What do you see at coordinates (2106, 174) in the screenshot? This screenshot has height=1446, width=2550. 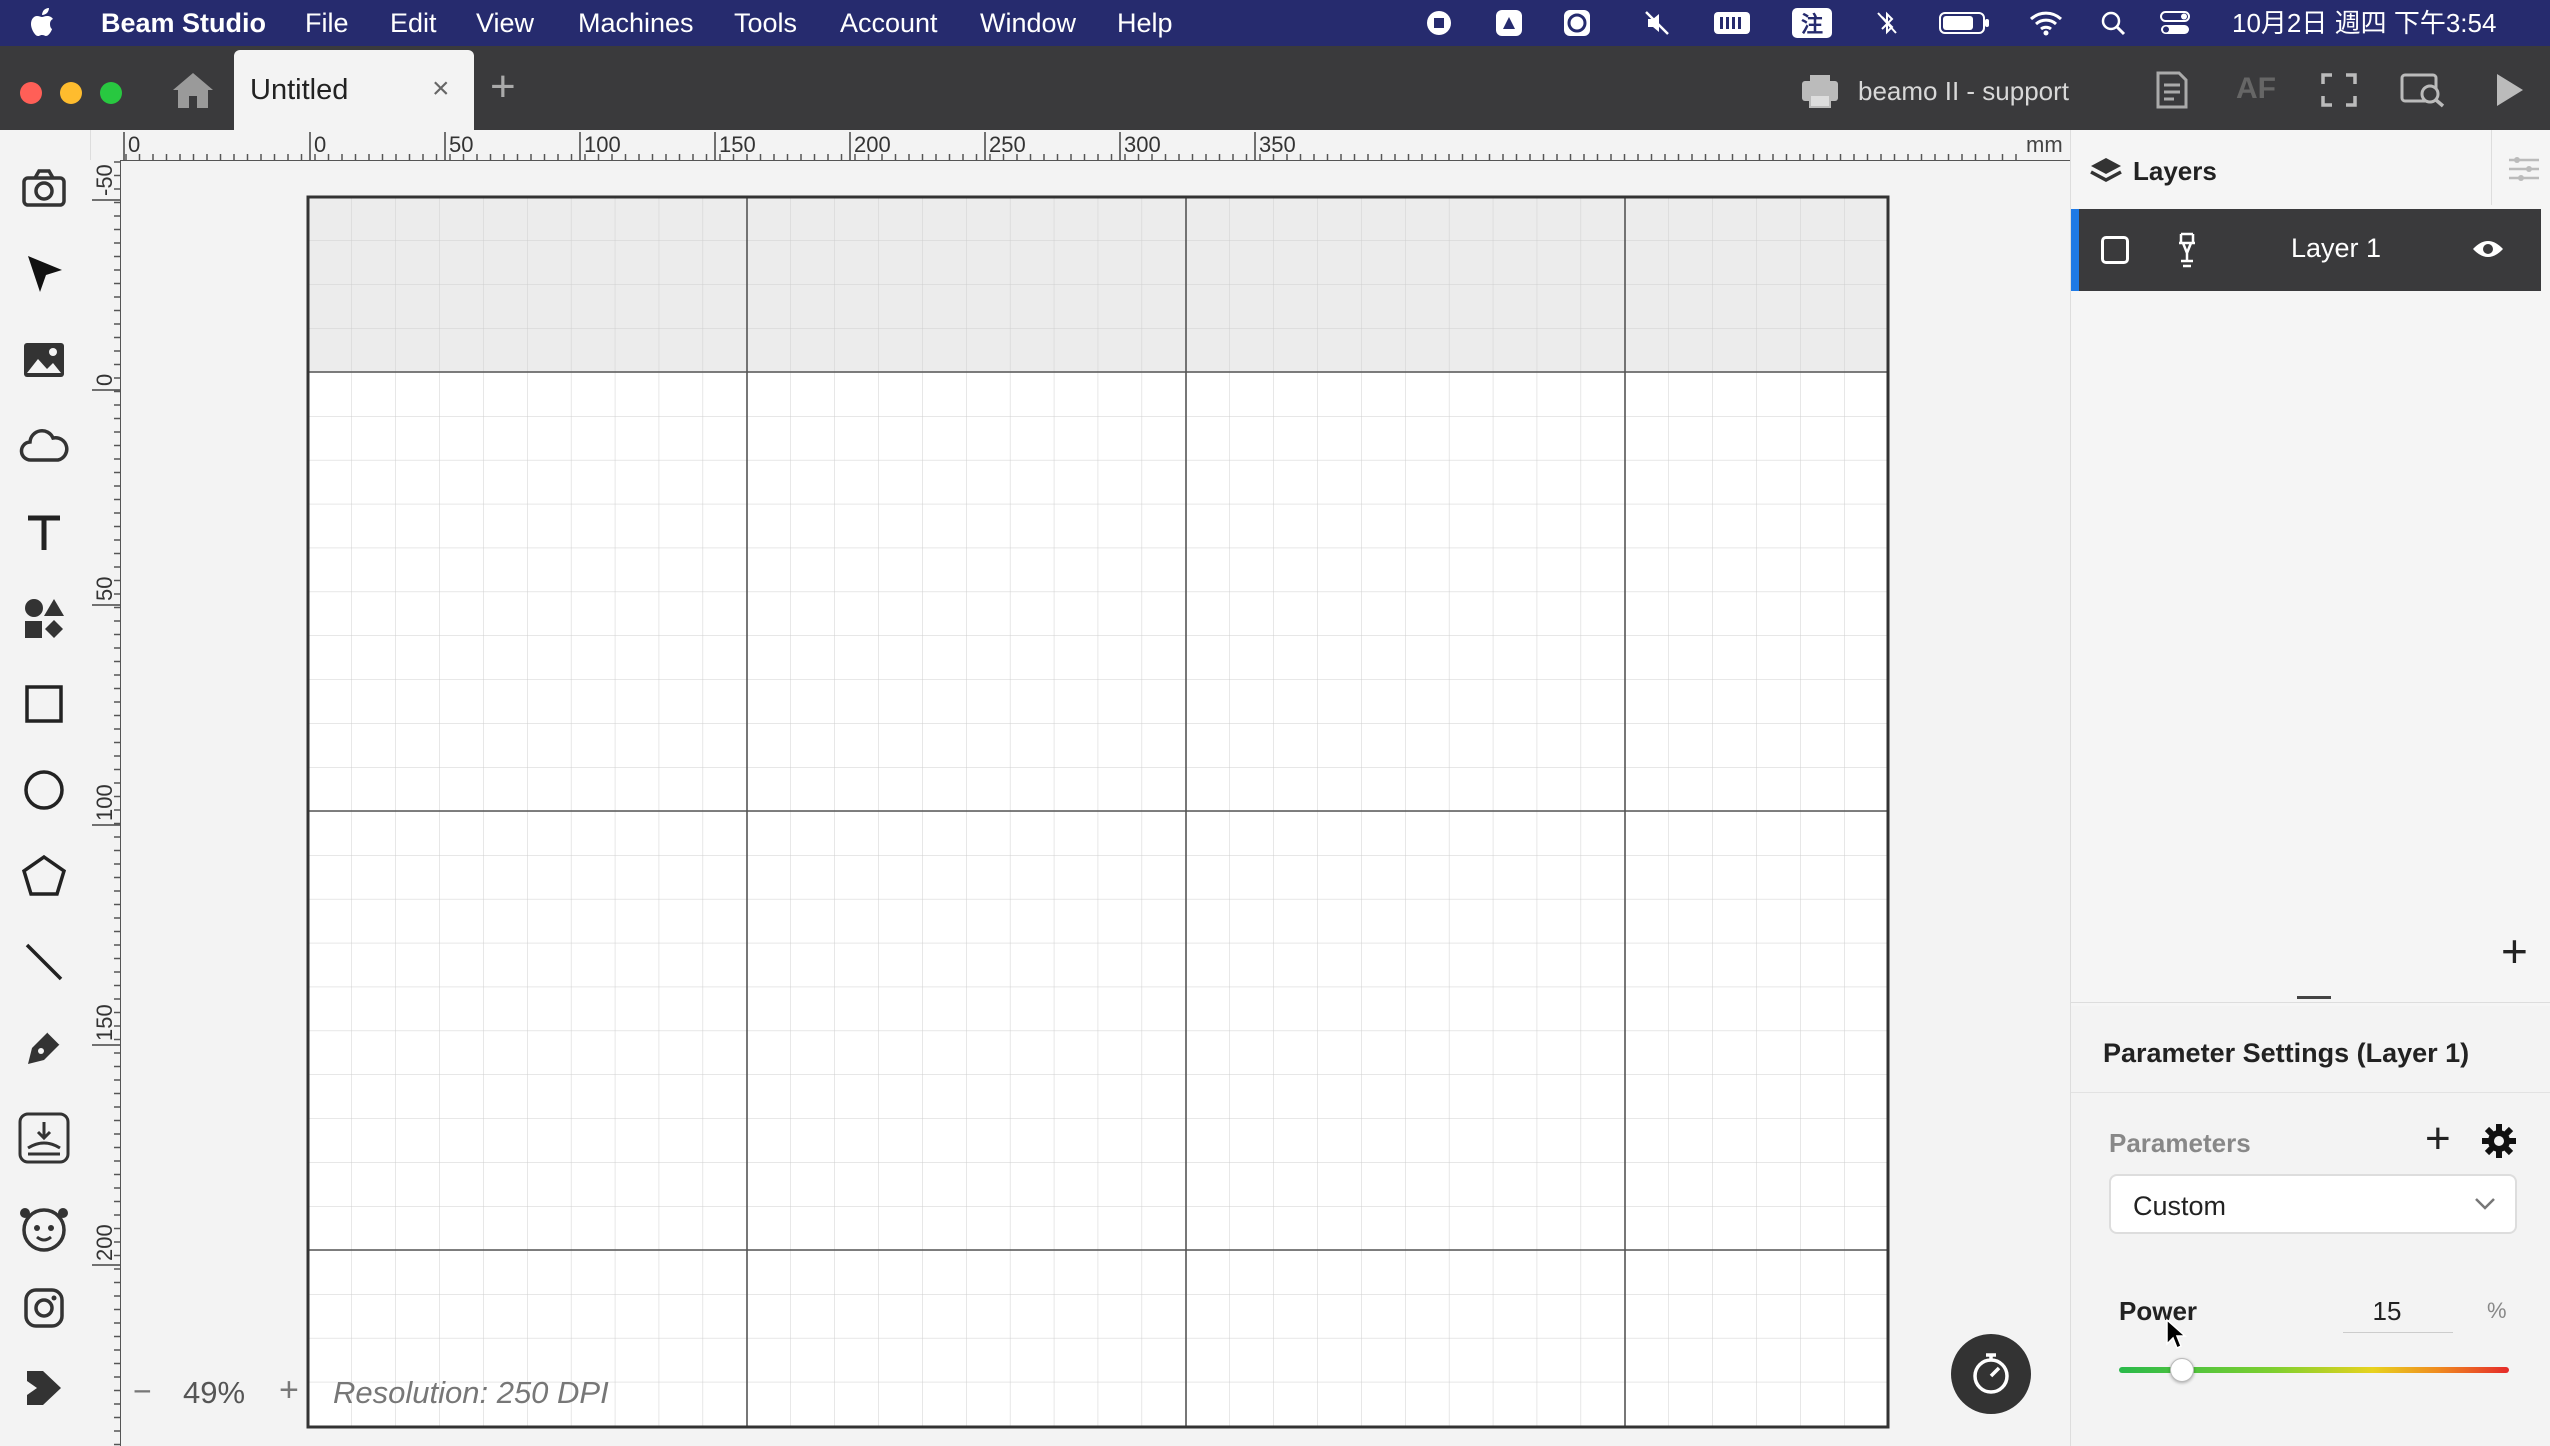 I see `layers-icon` at bounding box center [2106, 174].